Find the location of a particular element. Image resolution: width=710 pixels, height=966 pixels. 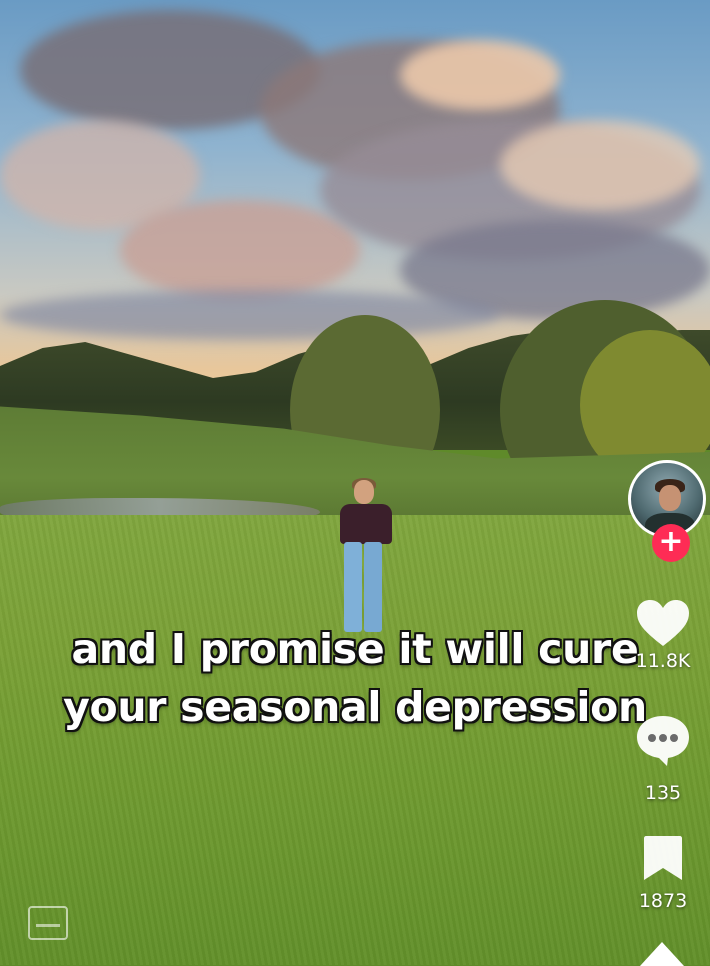

like-count: 11.8K is located at coordinates (663, 661).